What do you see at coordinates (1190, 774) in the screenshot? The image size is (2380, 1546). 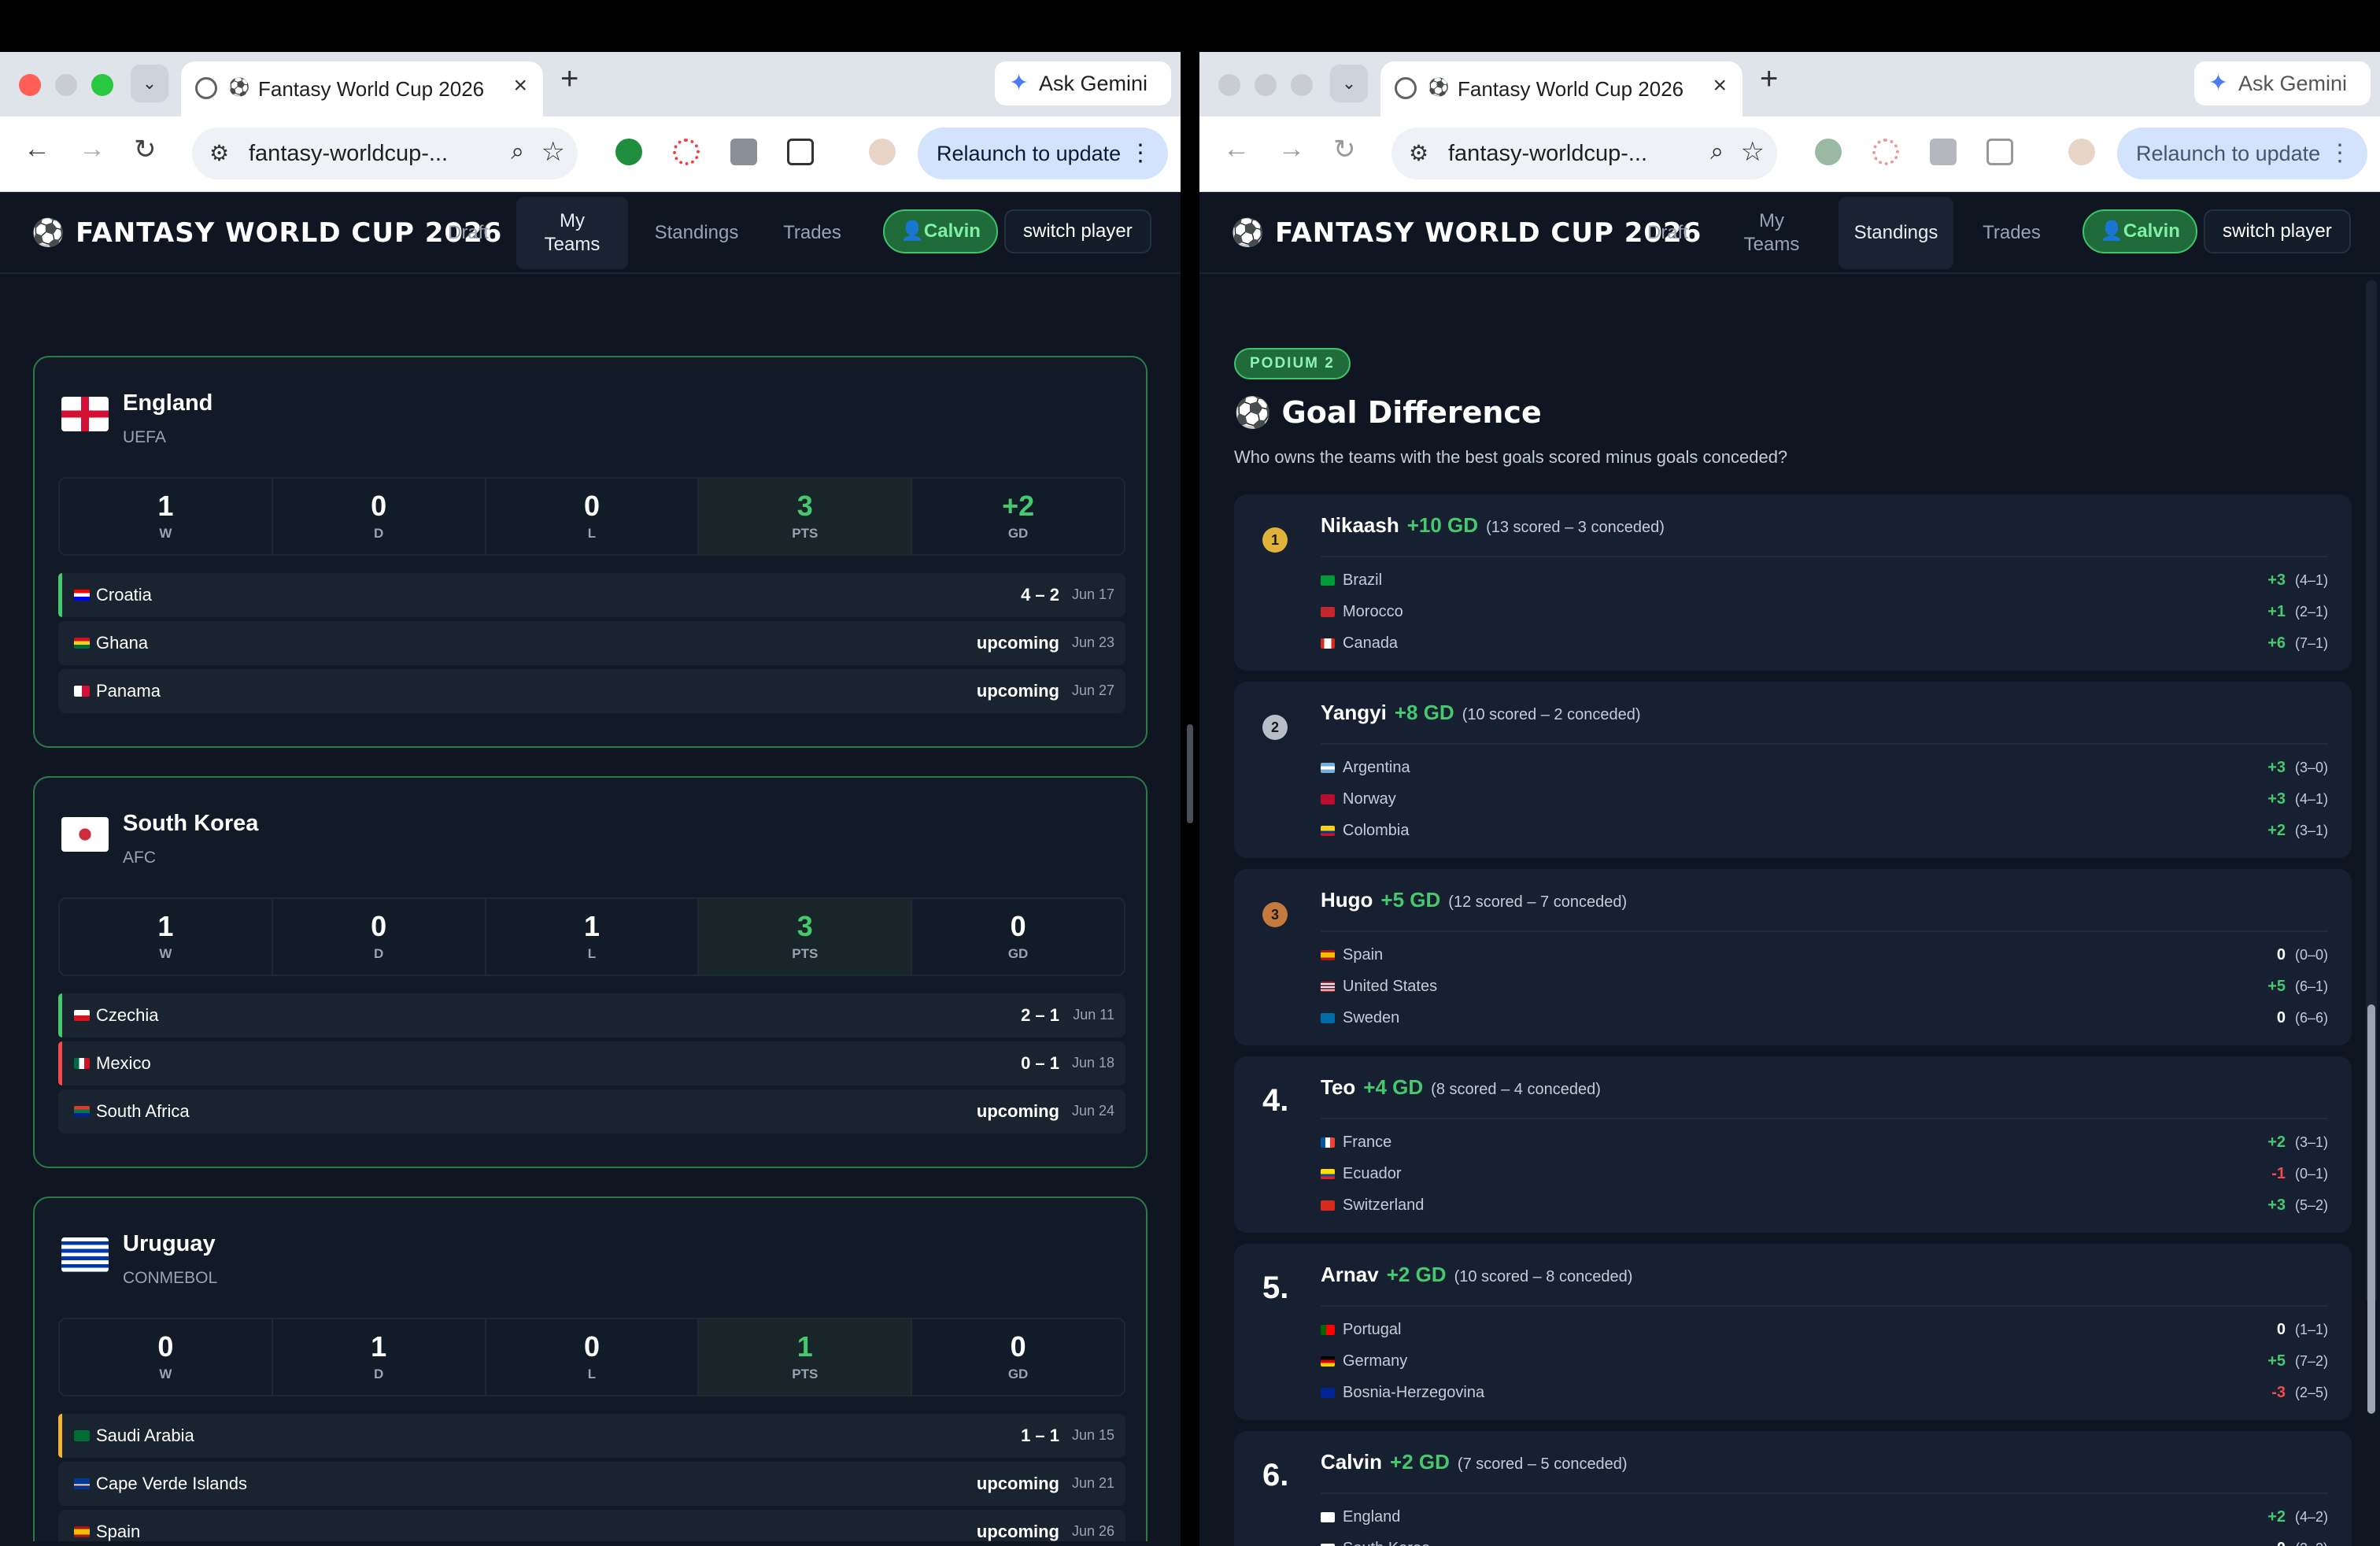 I see `window-divider-handle` at bounding box center [1190, 774].